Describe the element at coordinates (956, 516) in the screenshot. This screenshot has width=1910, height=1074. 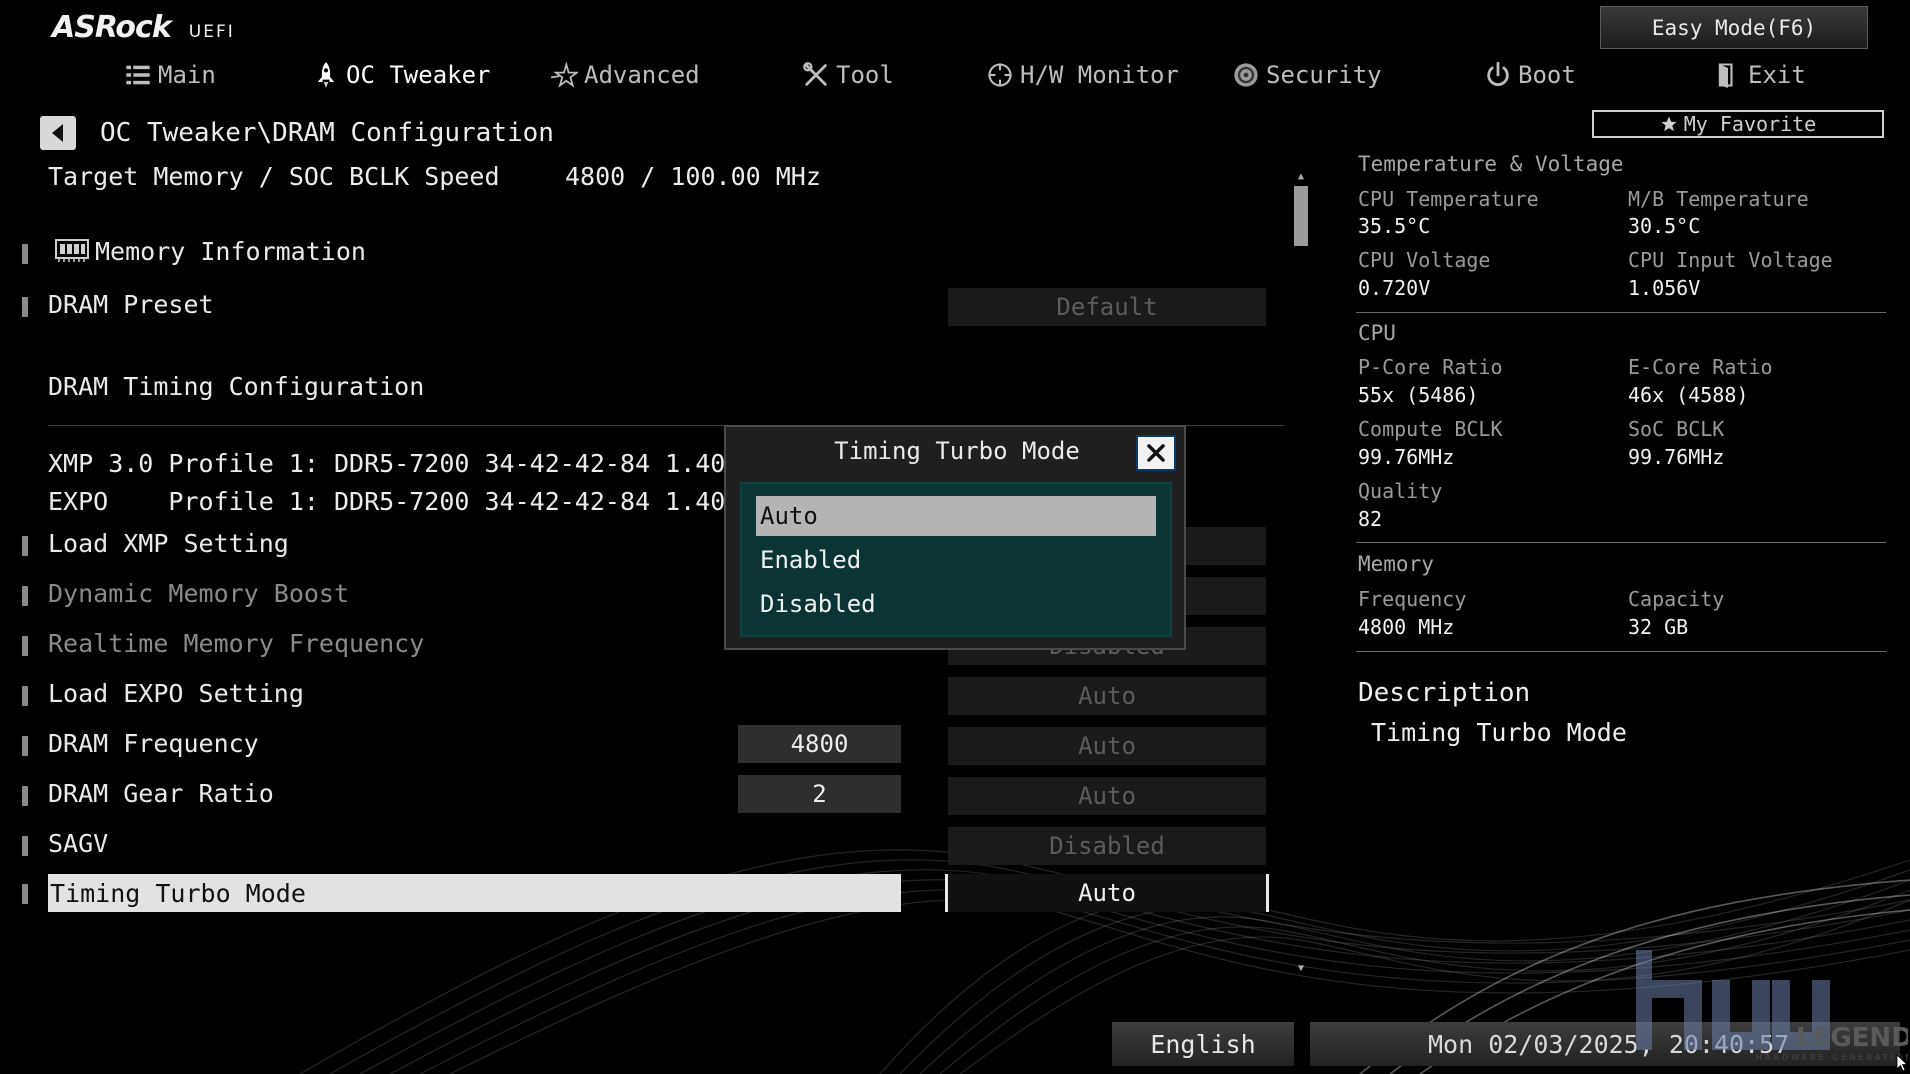
I see `option-auto: Auto` at that location.